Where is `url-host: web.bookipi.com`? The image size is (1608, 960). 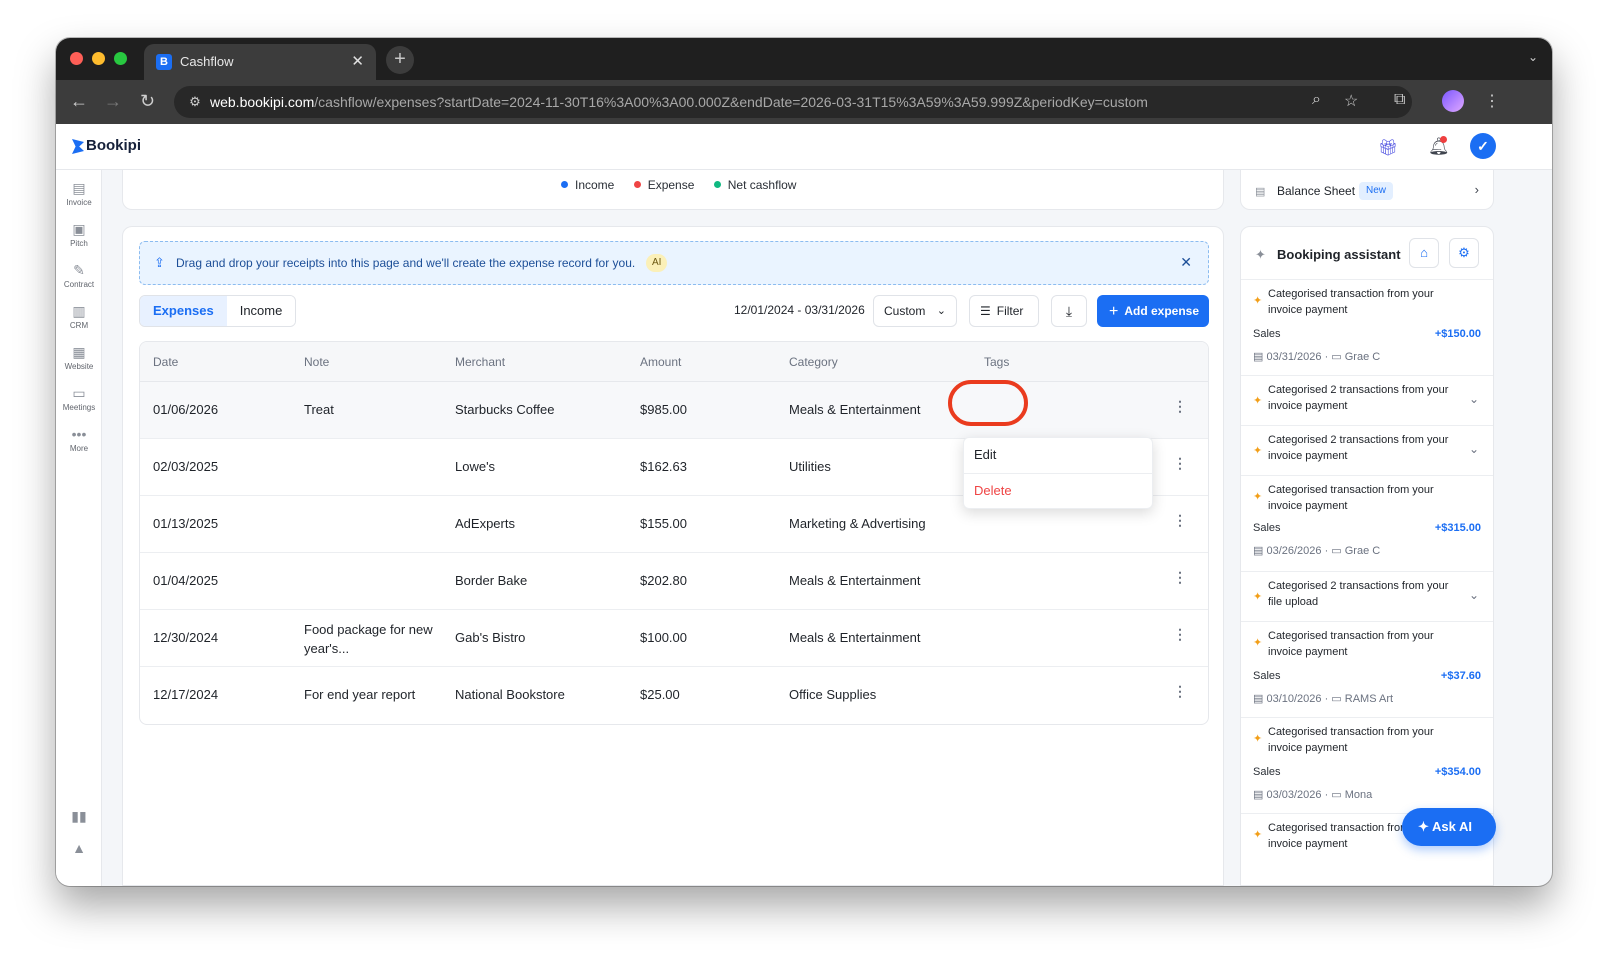
url-host: web.bookipi.com is located at coordinates (262, 102).